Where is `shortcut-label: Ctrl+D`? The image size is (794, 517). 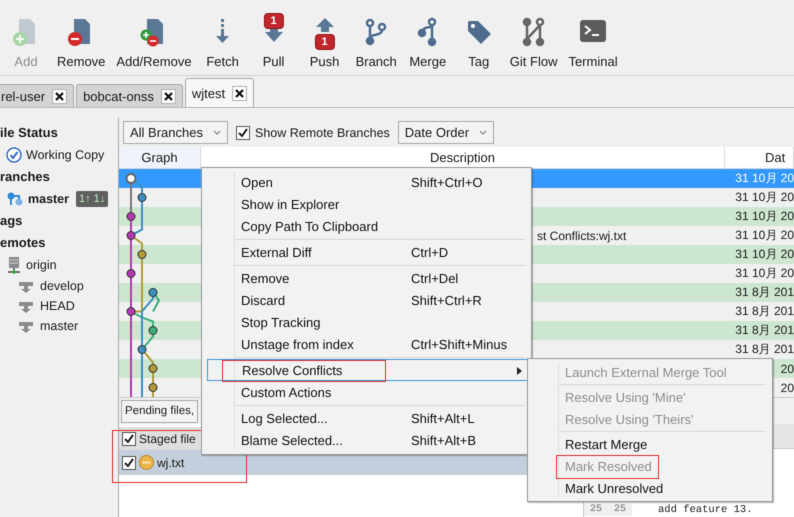
shortcut-label: Ctrl+D is located at coordinates (430, 252).